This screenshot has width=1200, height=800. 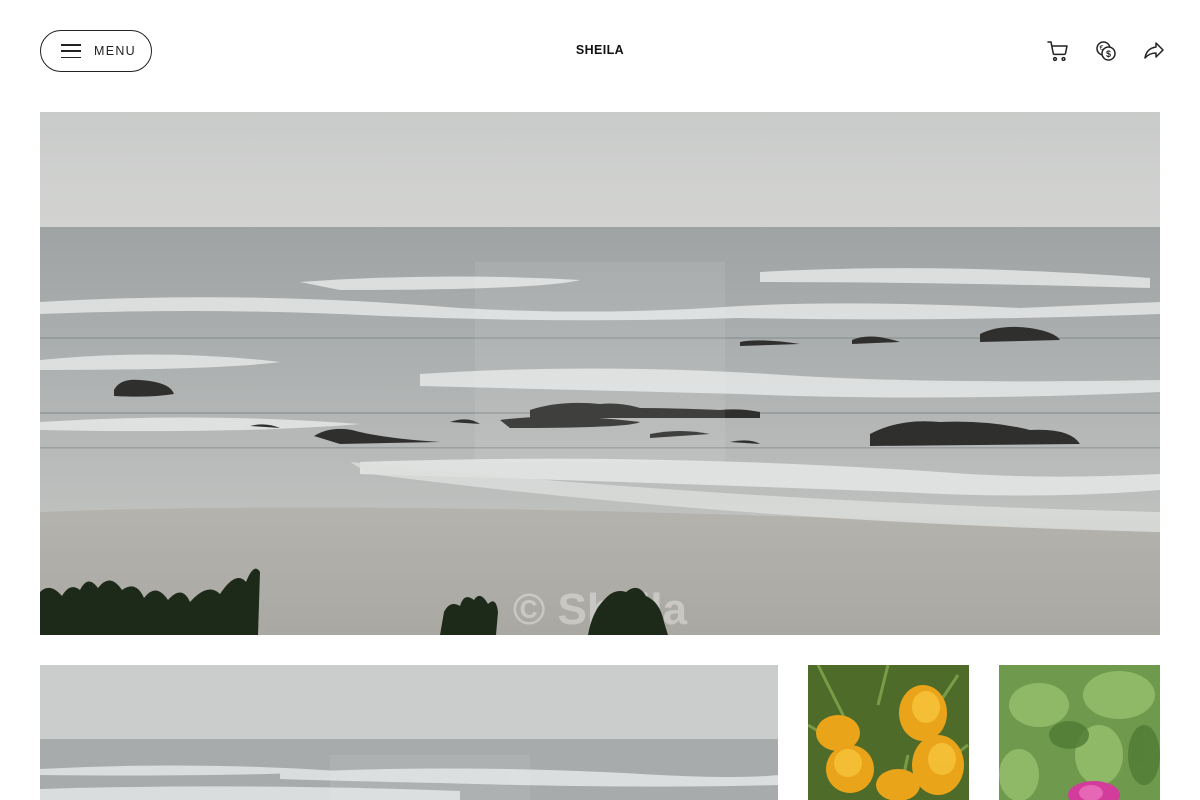 I want to click on pink-flower-image, so click(x=1079, y=732).